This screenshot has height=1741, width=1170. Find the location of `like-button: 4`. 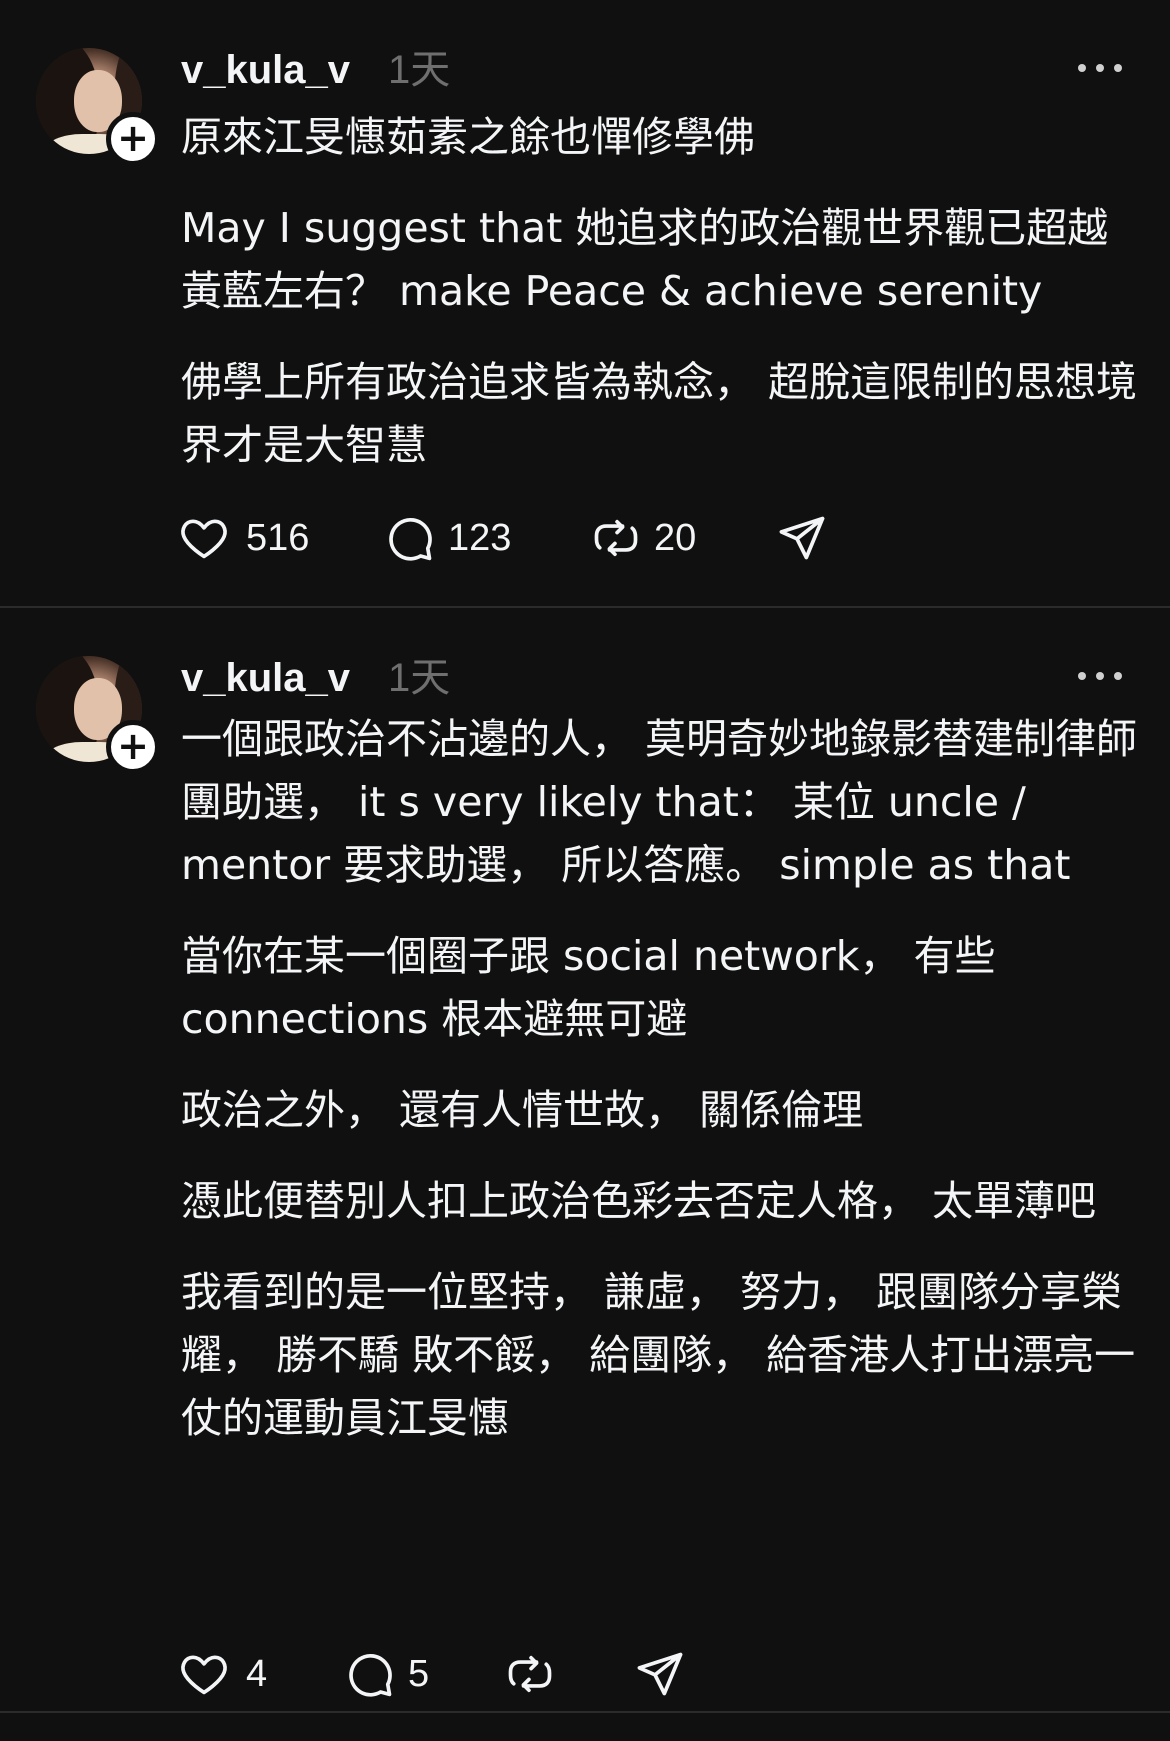

like-button: 4 is located at coordinates (233, 1674).